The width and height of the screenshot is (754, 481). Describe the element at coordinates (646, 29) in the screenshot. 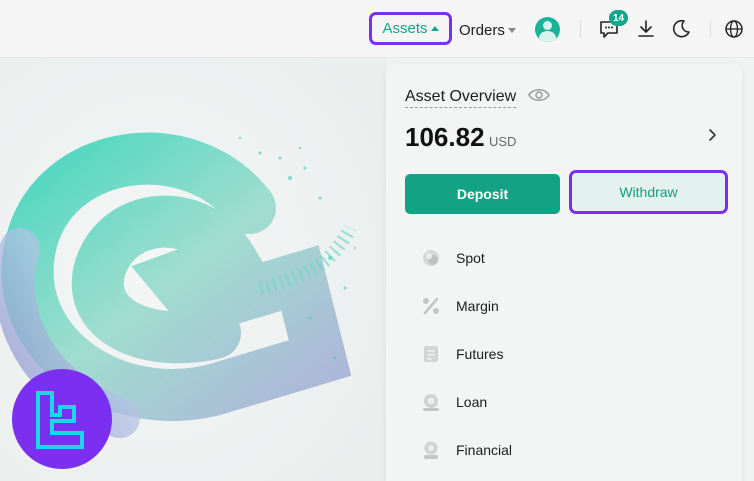

I see `download-icon` at that location.